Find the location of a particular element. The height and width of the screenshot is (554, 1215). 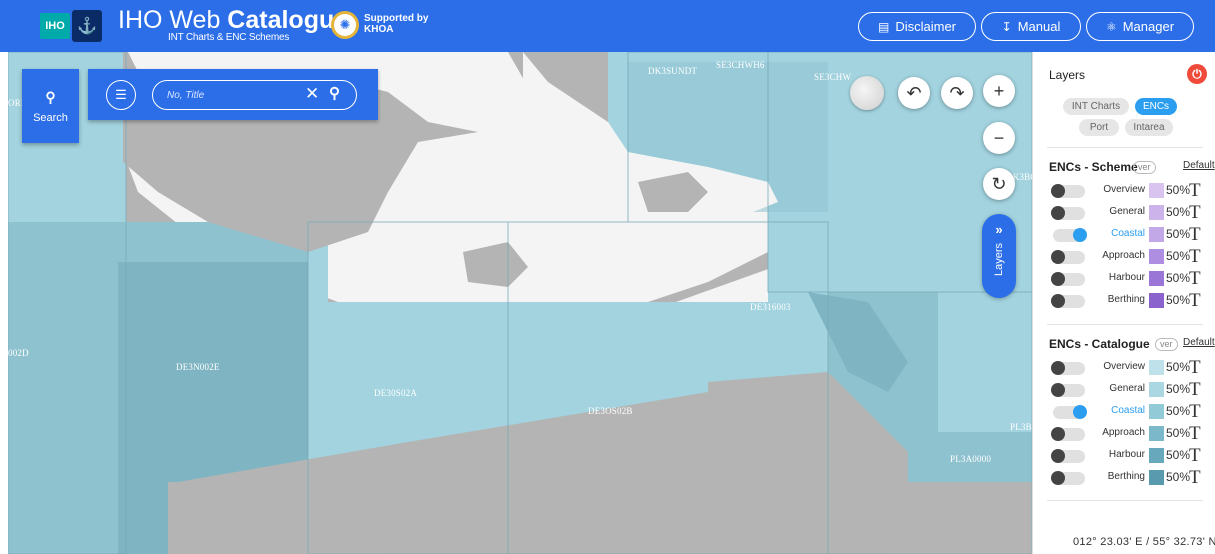

supported-by-label: Supported by is located at coordinates (396, 18).